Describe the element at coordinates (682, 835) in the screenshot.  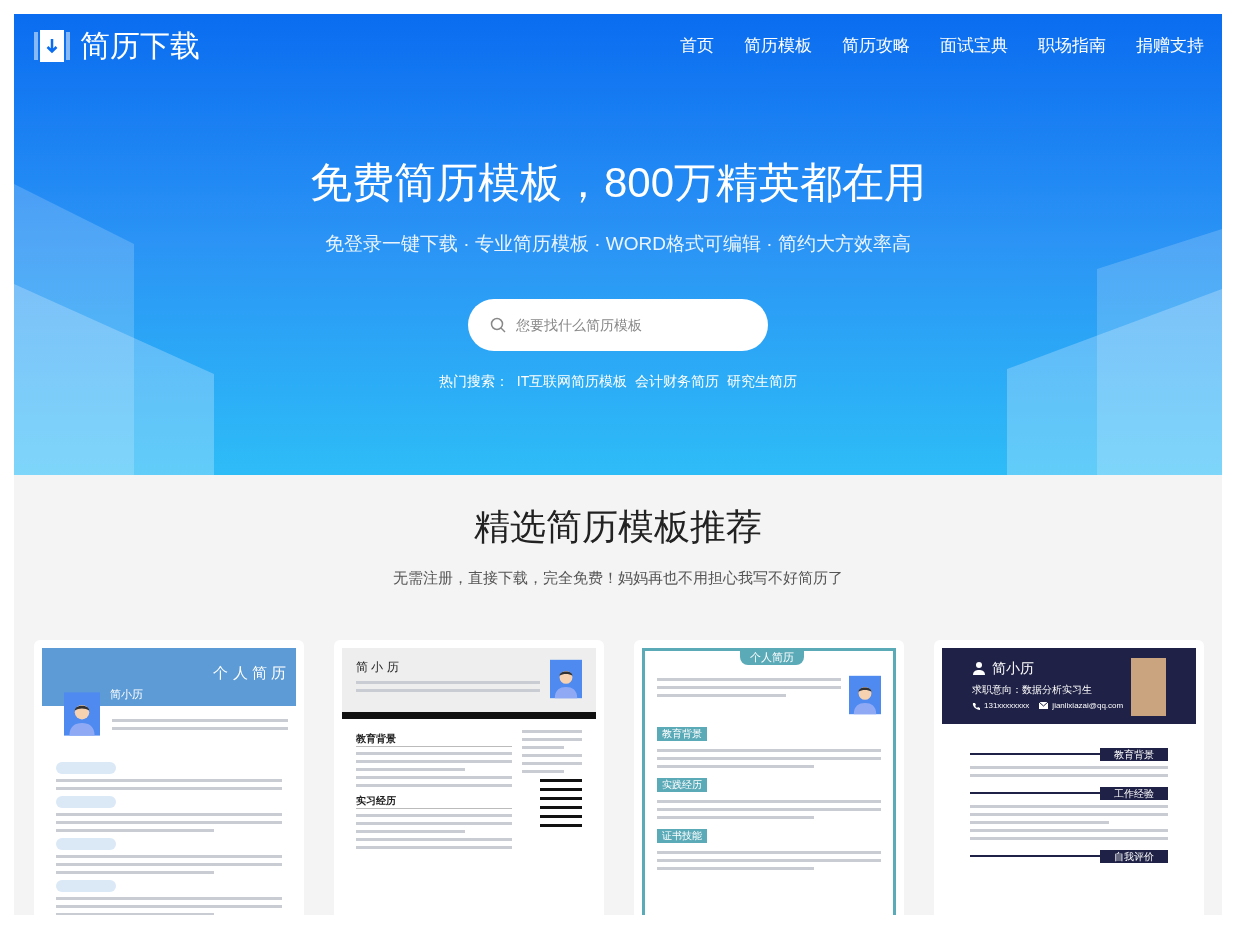
I see `section-tag: 证书技能` at that location.